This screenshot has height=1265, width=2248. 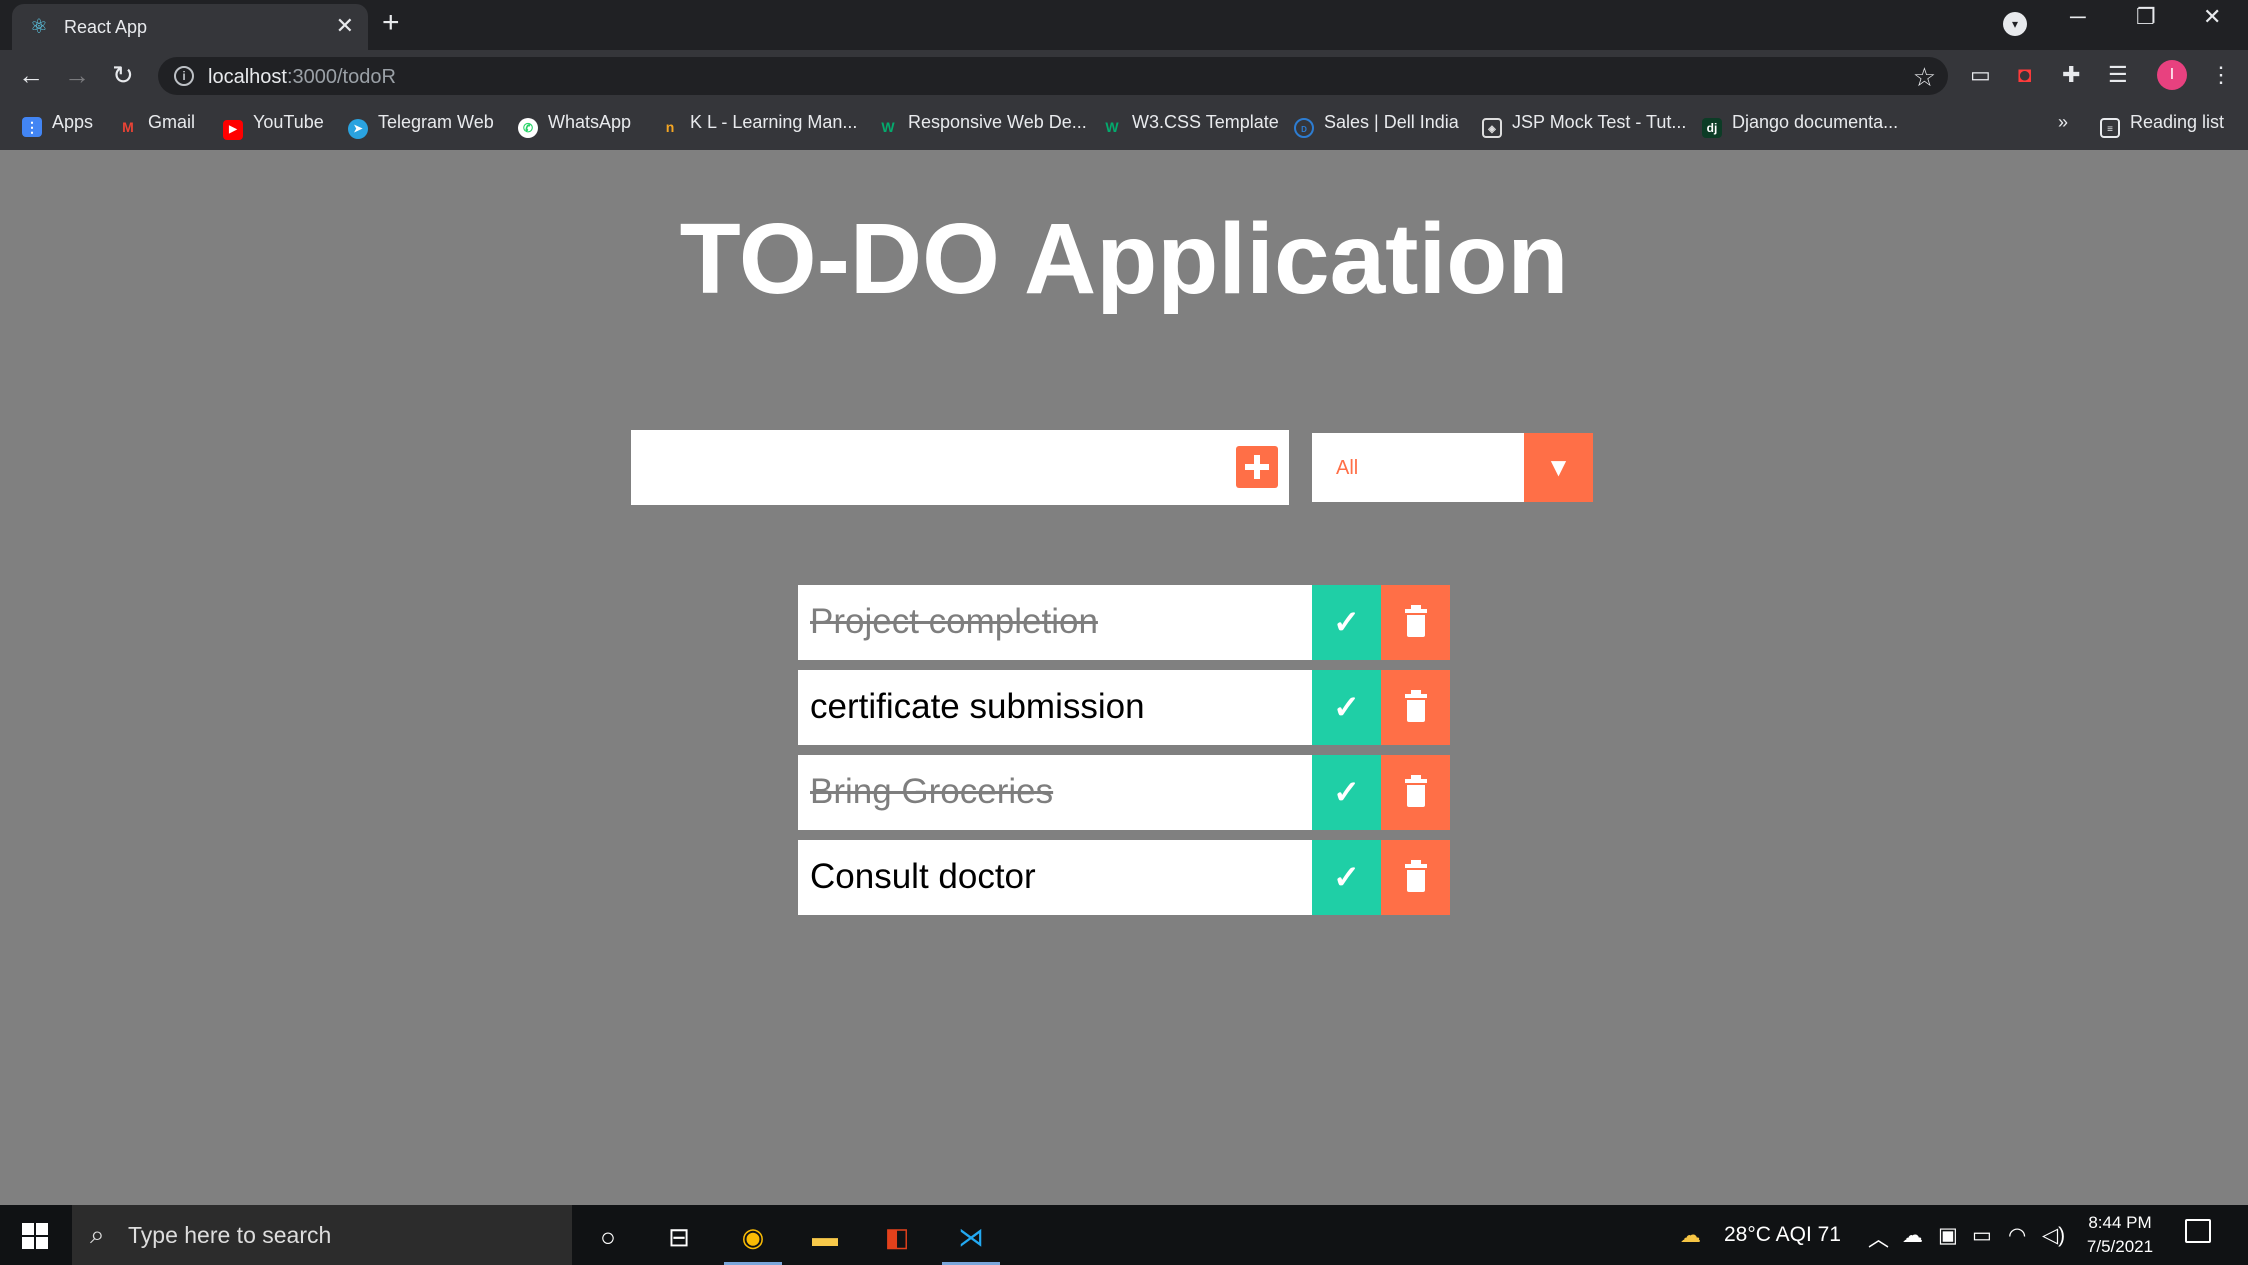 What do you see at coordinates (1492, 128) in the screenshot?
I see `tutorialspoint-icon: ◈` at bounding box center [1492, 128].